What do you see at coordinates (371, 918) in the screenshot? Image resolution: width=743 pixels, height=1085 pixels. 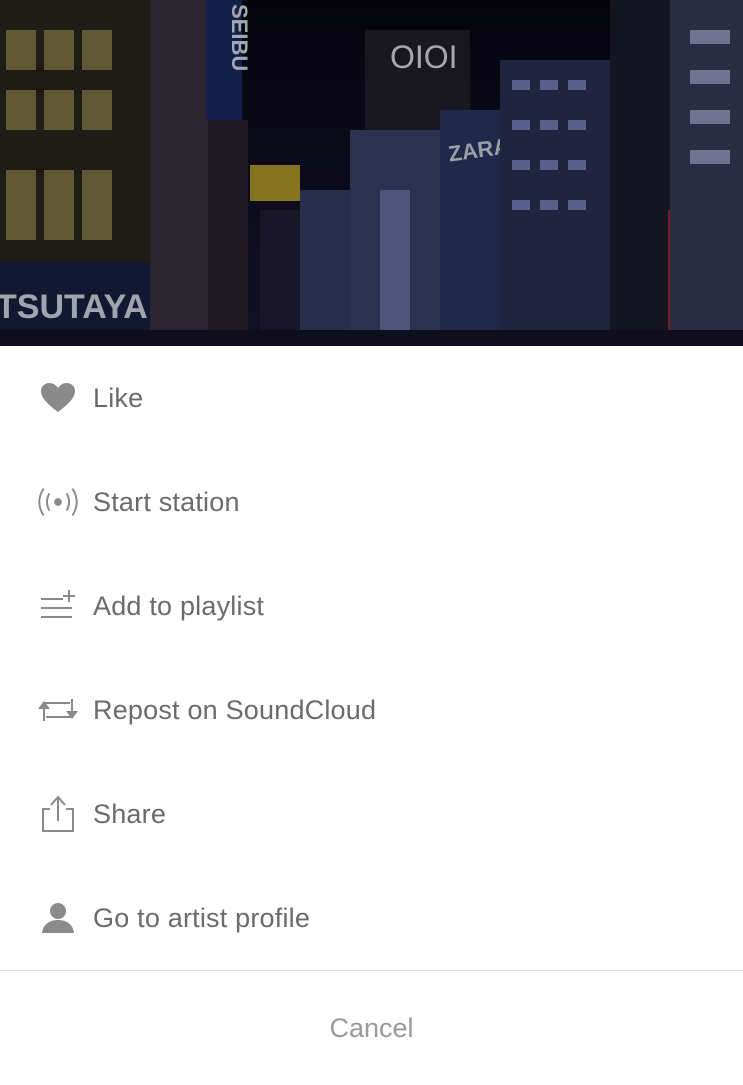 I see `menu-item-artist-profile: Go to artist profile` at bounding box center [371, 918].